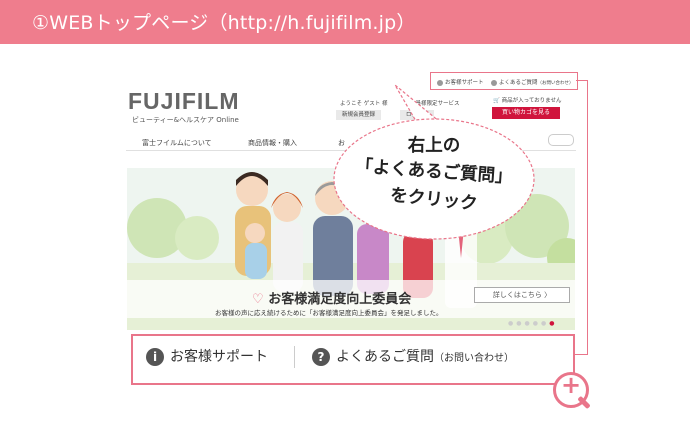 The width and height of the screenshot is (690, 426). Describe the element at coordinates (321, 357) in the screenshot. I see `question-icon: ?` at that location.